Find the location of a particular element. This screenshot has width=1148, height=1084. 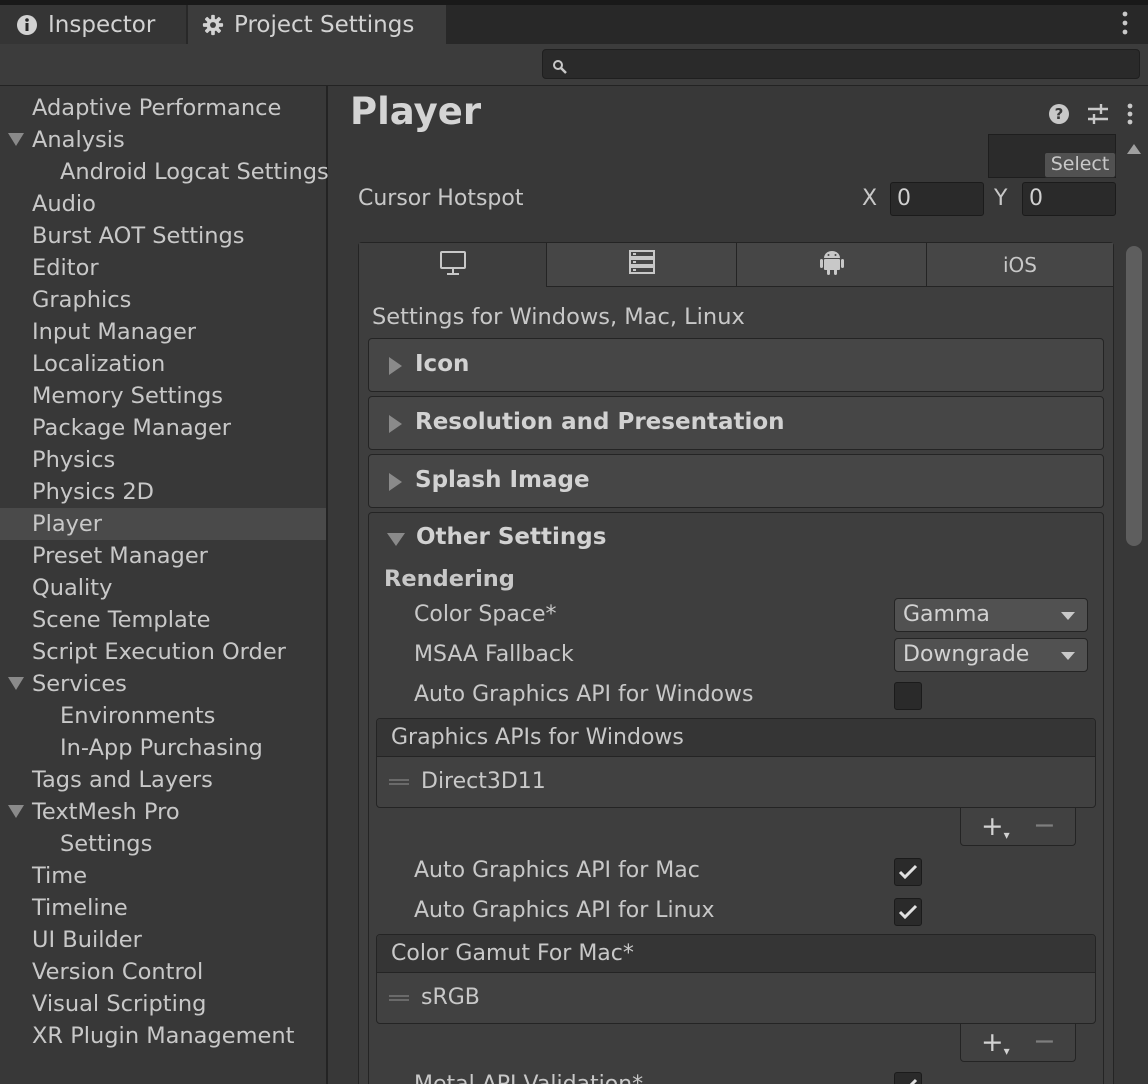

sidebar-item-memory-settings: Memory Settings is located at coordinates (163, 396).